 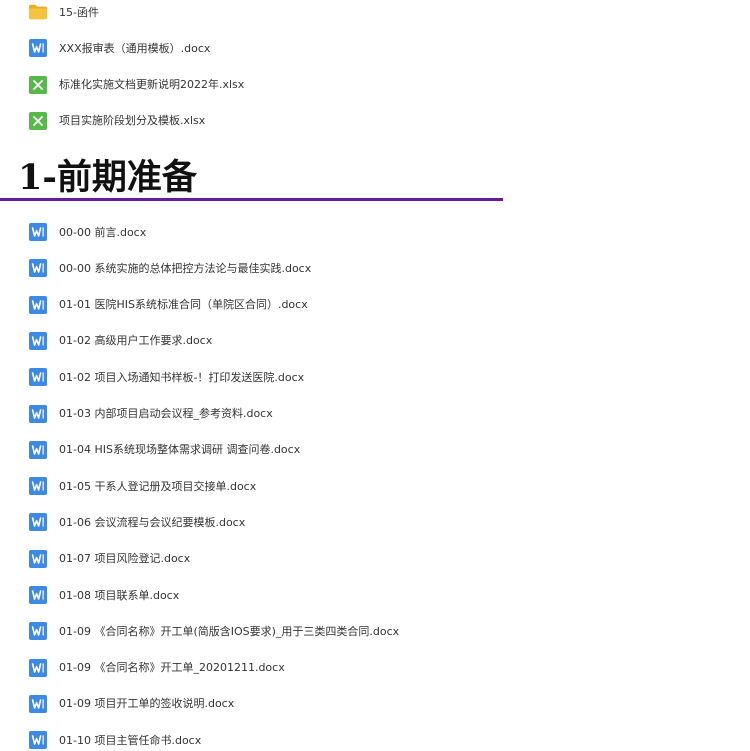 What do you see at coordinates (182, 377) in the screenshot?
I see `file-name: 01-02 项目入场通知书样板-！打印发送医院.docx` at bounding box center [182, 377].